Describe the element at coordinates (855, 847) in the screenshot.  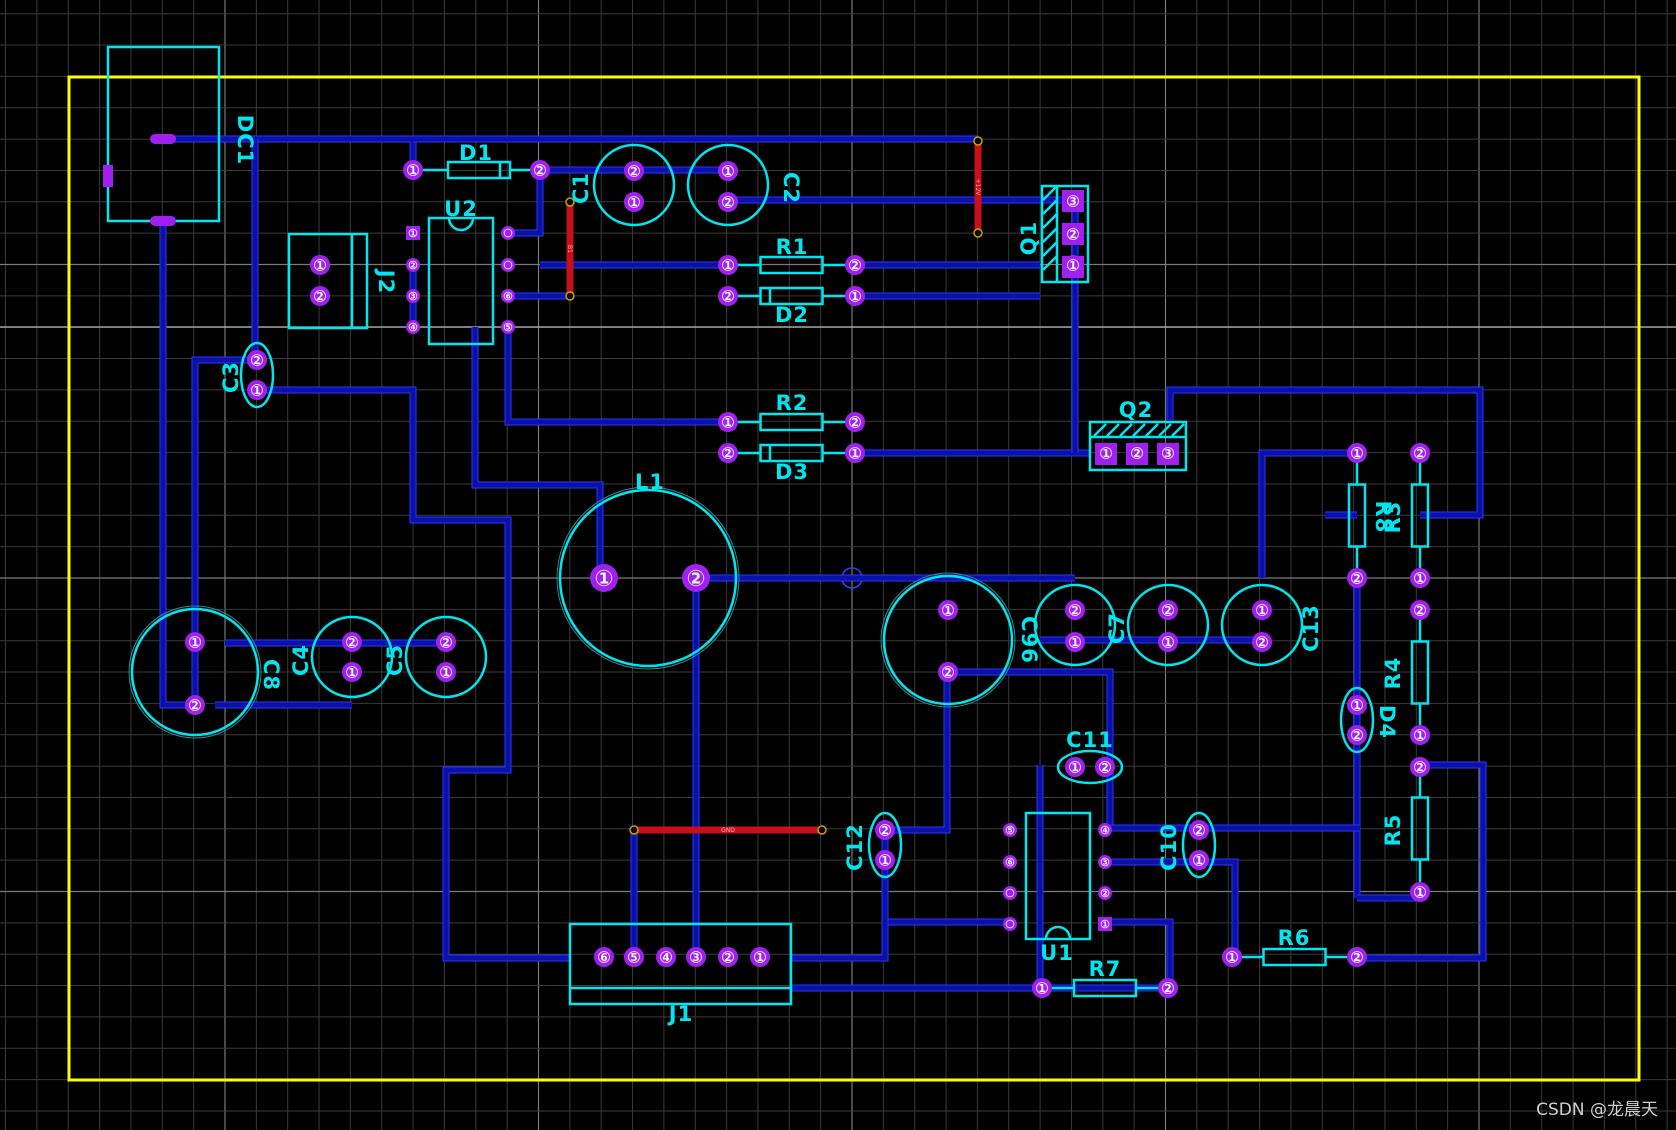
I see `designator-c12: C12` at that location.